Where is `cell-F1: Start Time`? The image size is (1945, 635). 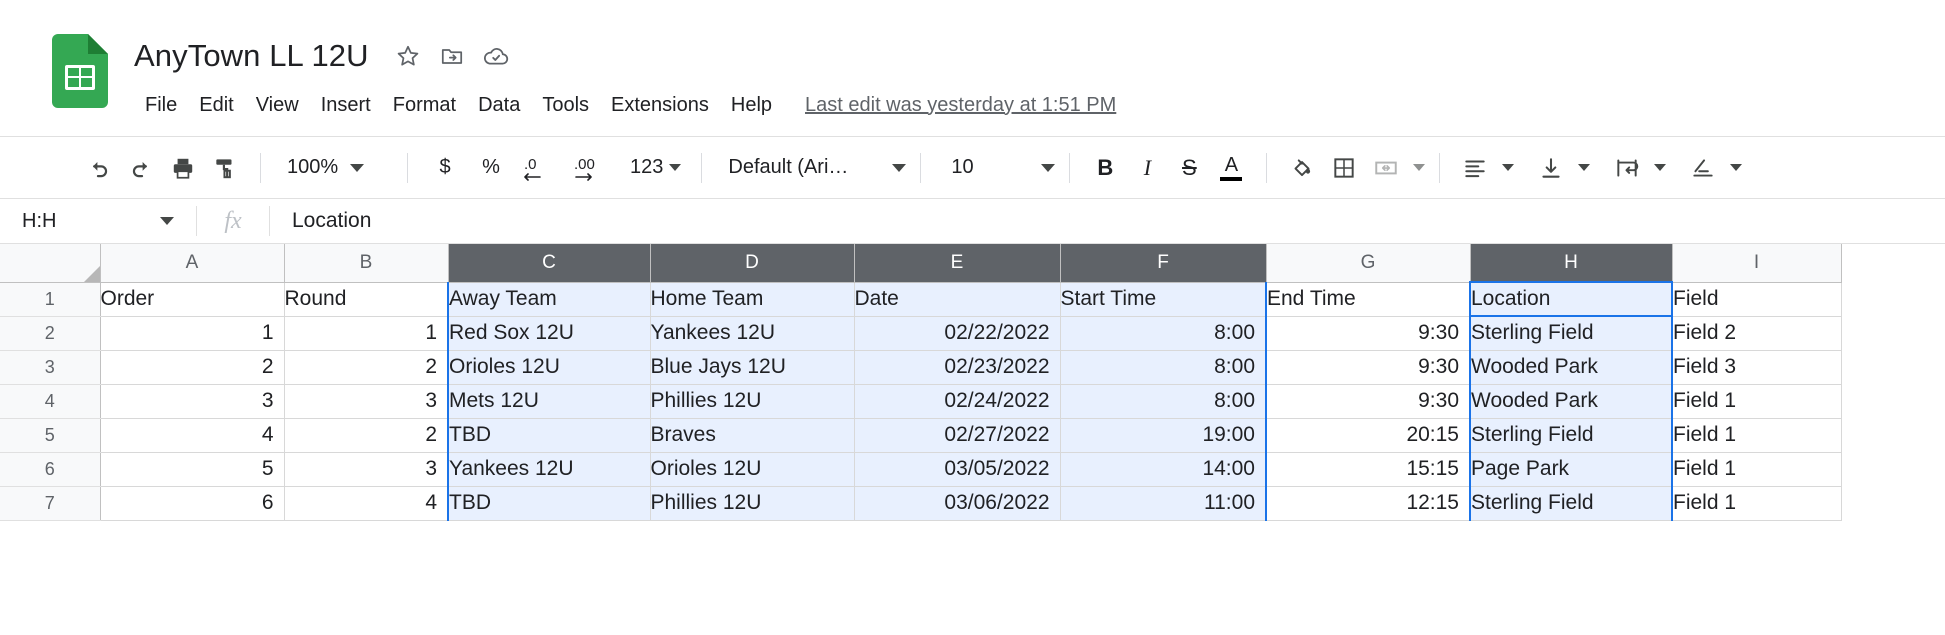 cell-F1: Start Time is located at coordinates (1163, 299).